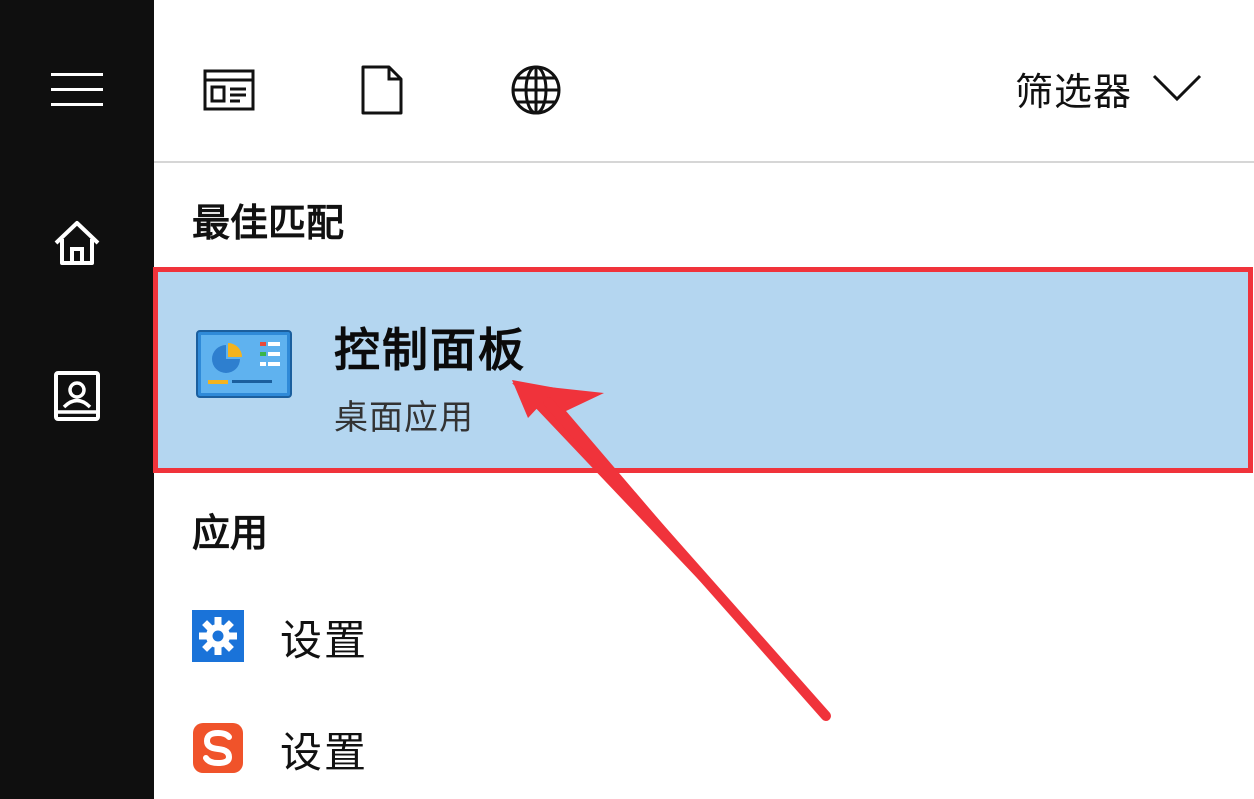  Describe the element at coordinates (404, 418) in the screenshot. I see `best-match-subtitle: 桌面应用` at that location.